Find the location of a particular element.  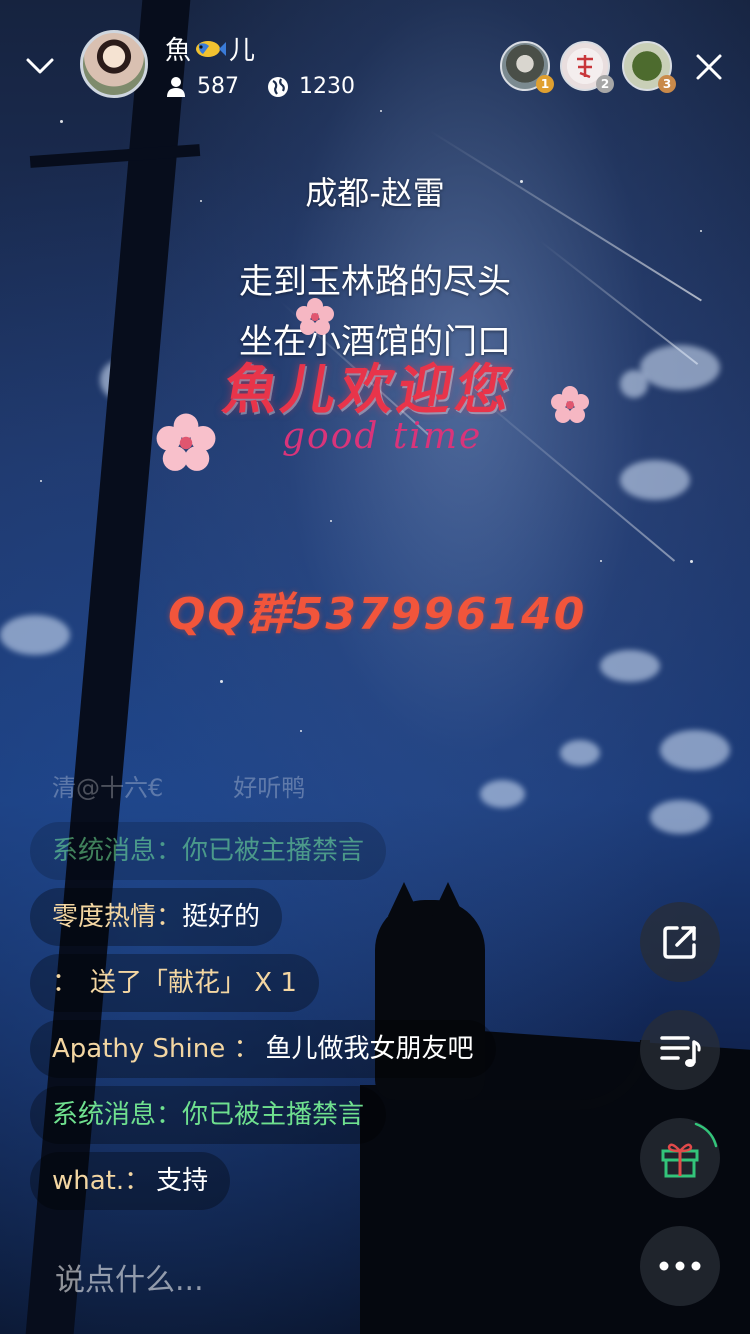

chat-text: 支持 is located at coordinates (182, 1181).